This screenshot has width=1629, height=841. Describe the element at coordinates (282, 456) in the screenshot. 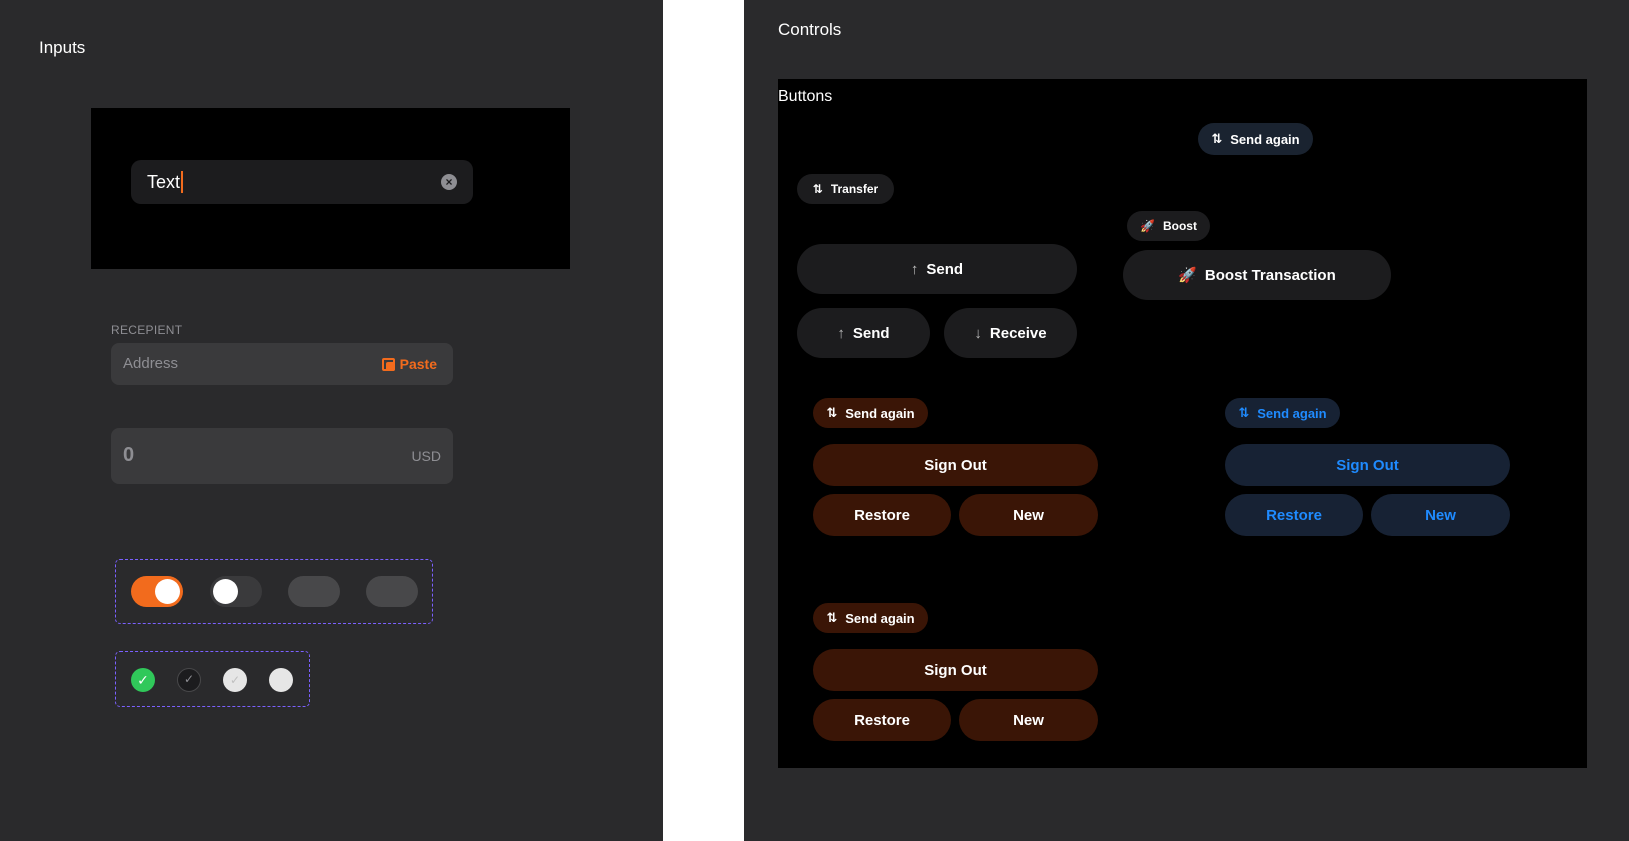

I see `amount-field: 0 USD` at that location.